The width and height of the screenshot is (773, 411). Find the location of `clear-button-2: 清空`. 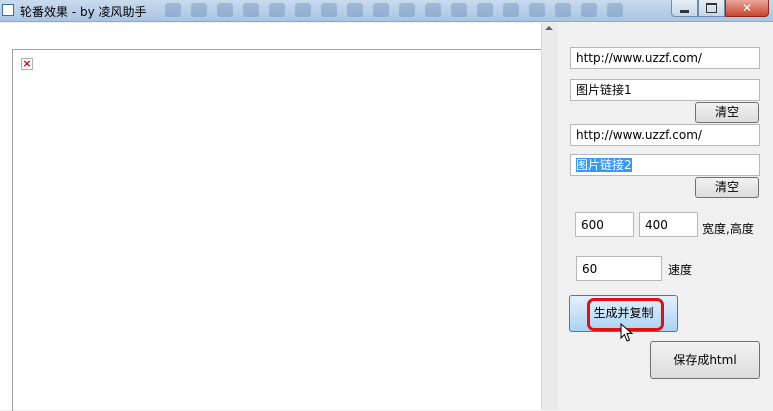

clear-button-2: 清空 is located at coordinates (727, 187).